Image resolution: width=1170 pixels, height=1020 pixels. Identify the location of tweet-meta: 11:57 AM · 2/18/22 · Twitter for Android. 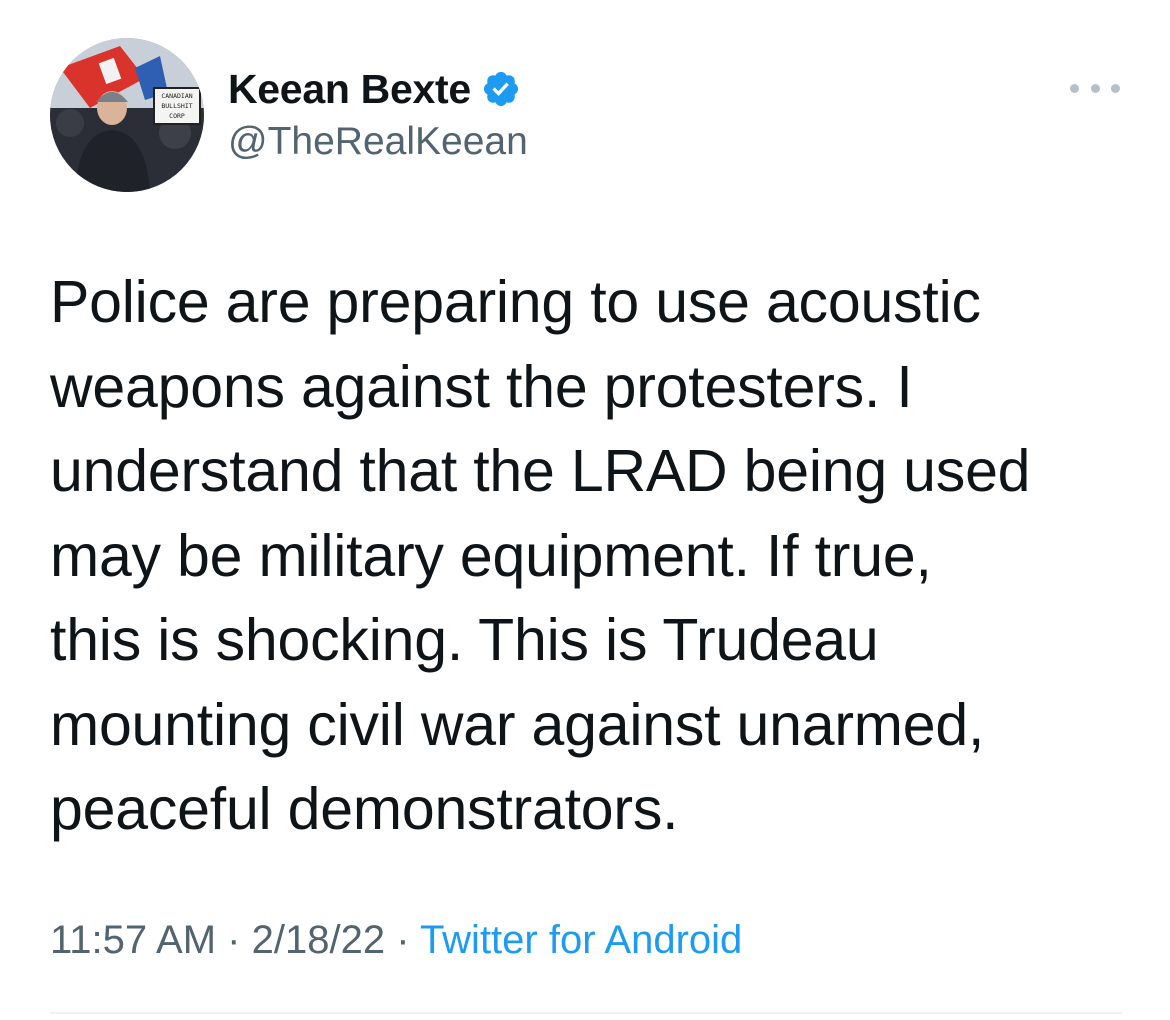
(396, 940).